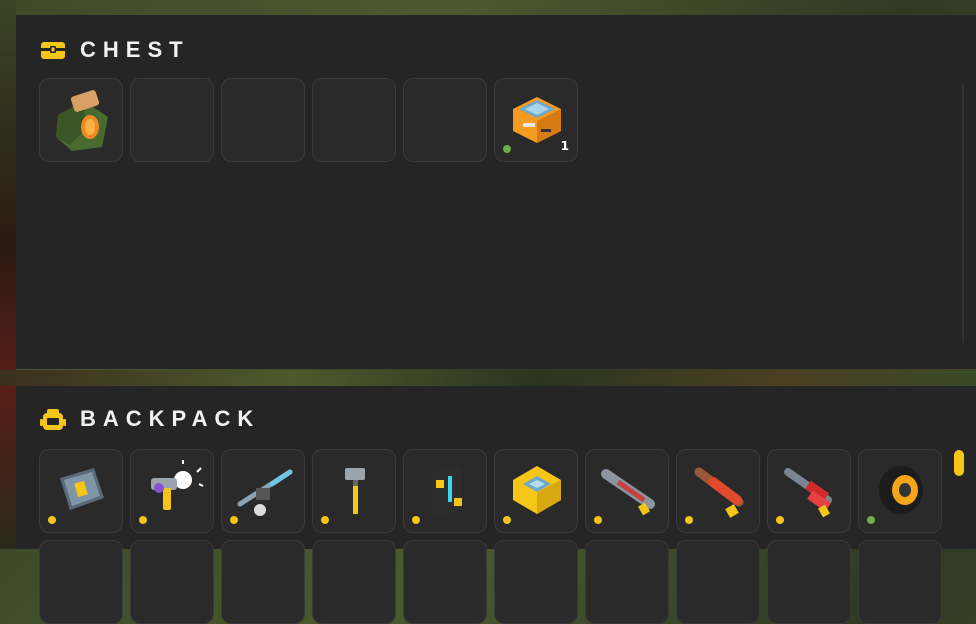 The image size is (976, 624). Describe the element at coordinates (170, 418) in the screenshot. I see `backpack-title: BACKPACK` at that location.